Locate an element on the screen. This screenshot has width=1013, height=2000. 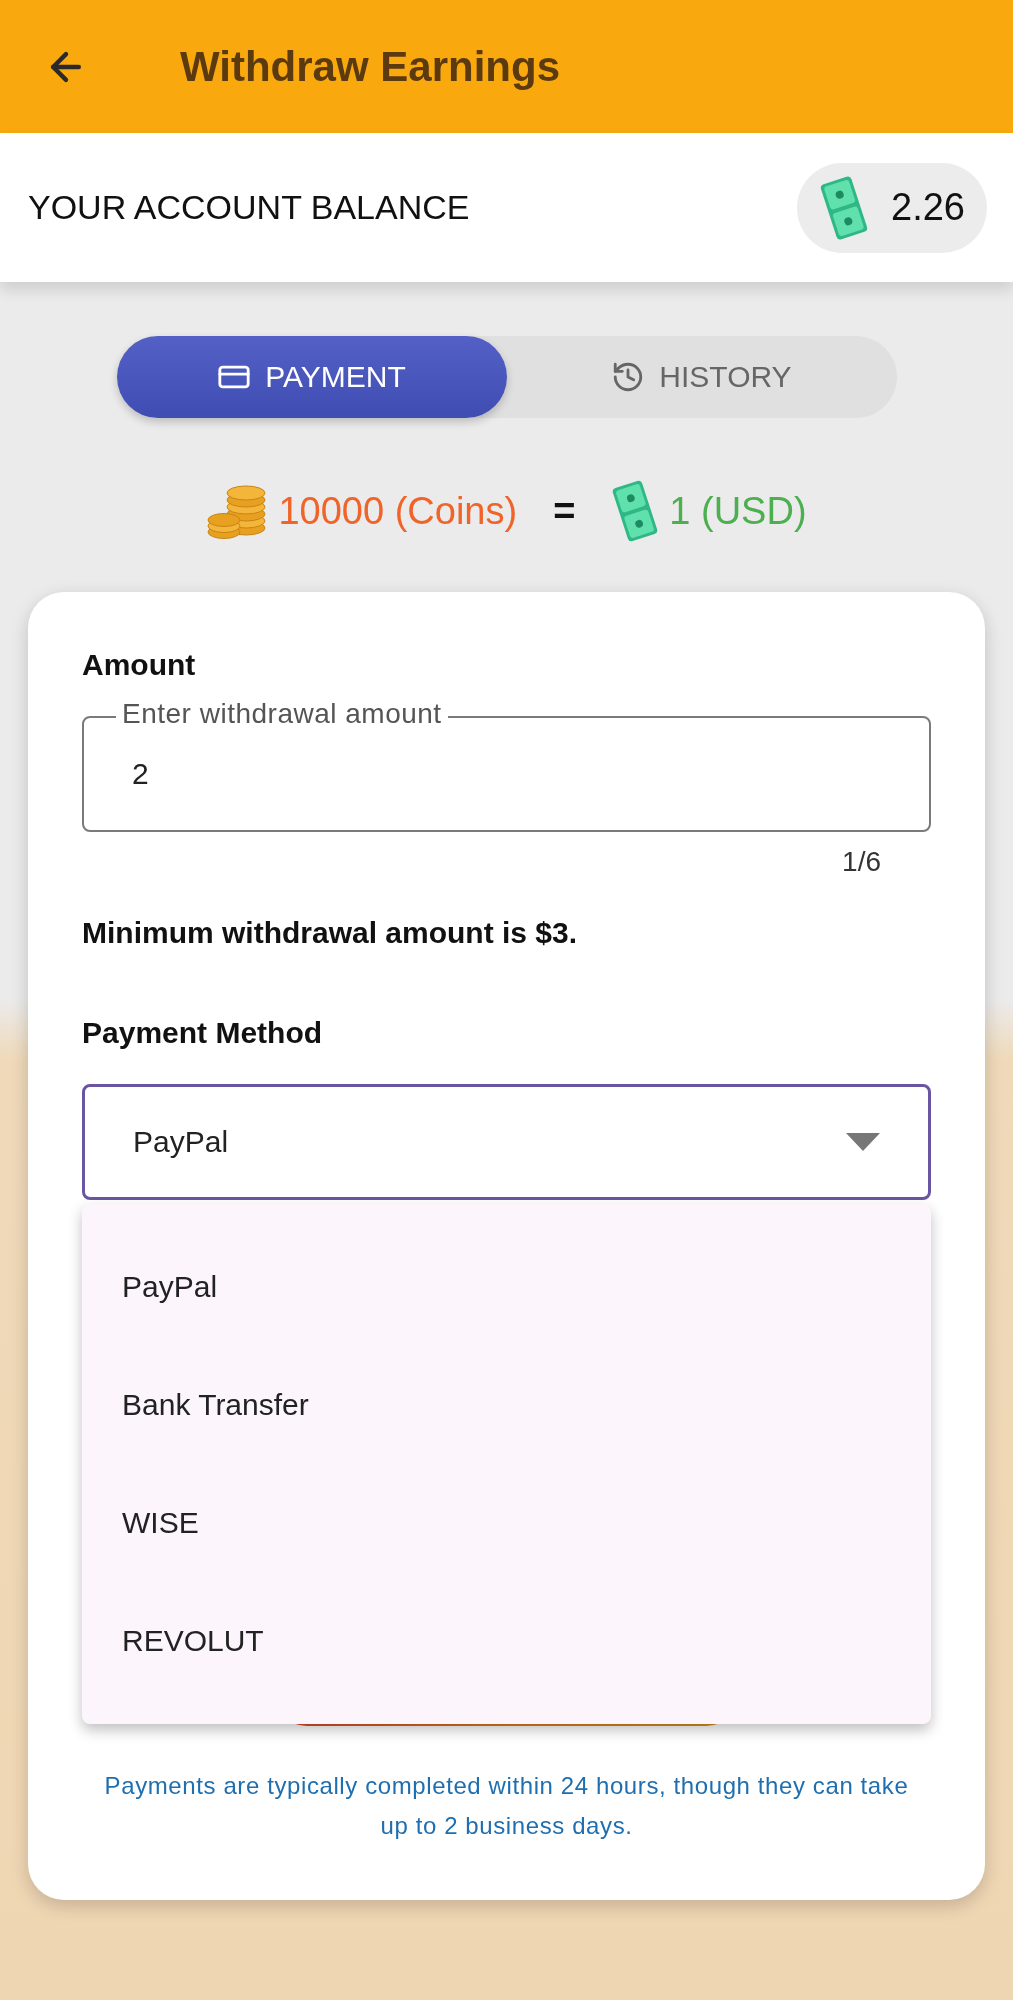
usd-rate: 1 (USD) is located at coordinates (738, 511).